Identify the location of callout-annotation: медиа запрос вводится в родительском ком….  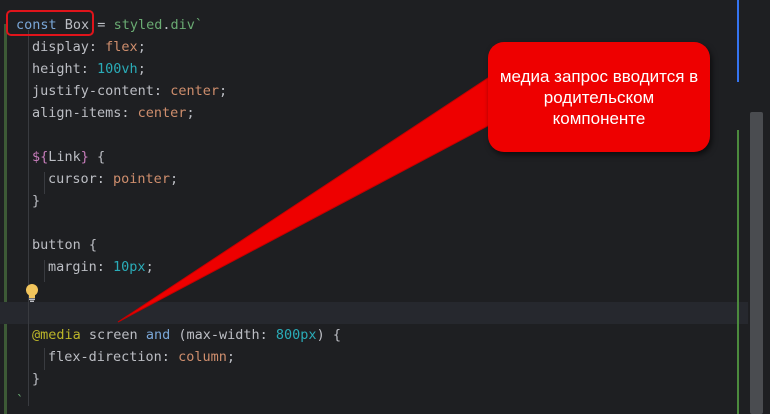
(599, 97).